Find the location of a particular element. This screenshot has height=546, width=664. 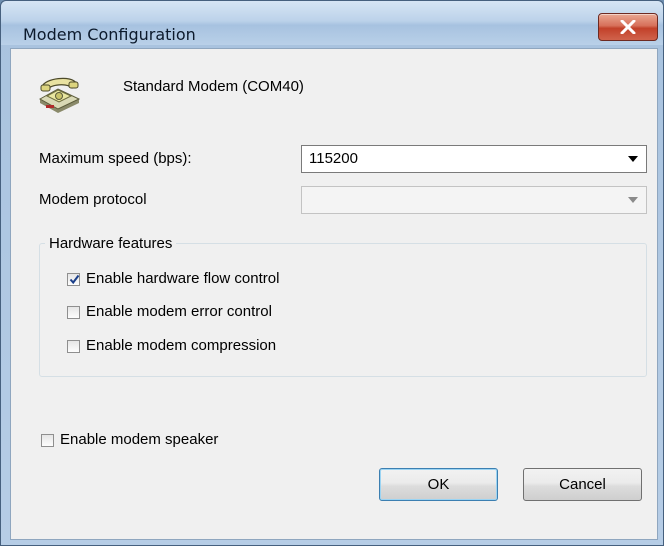

modem-error-control-option: Enable modem error control is located at coordinates (169, 312).